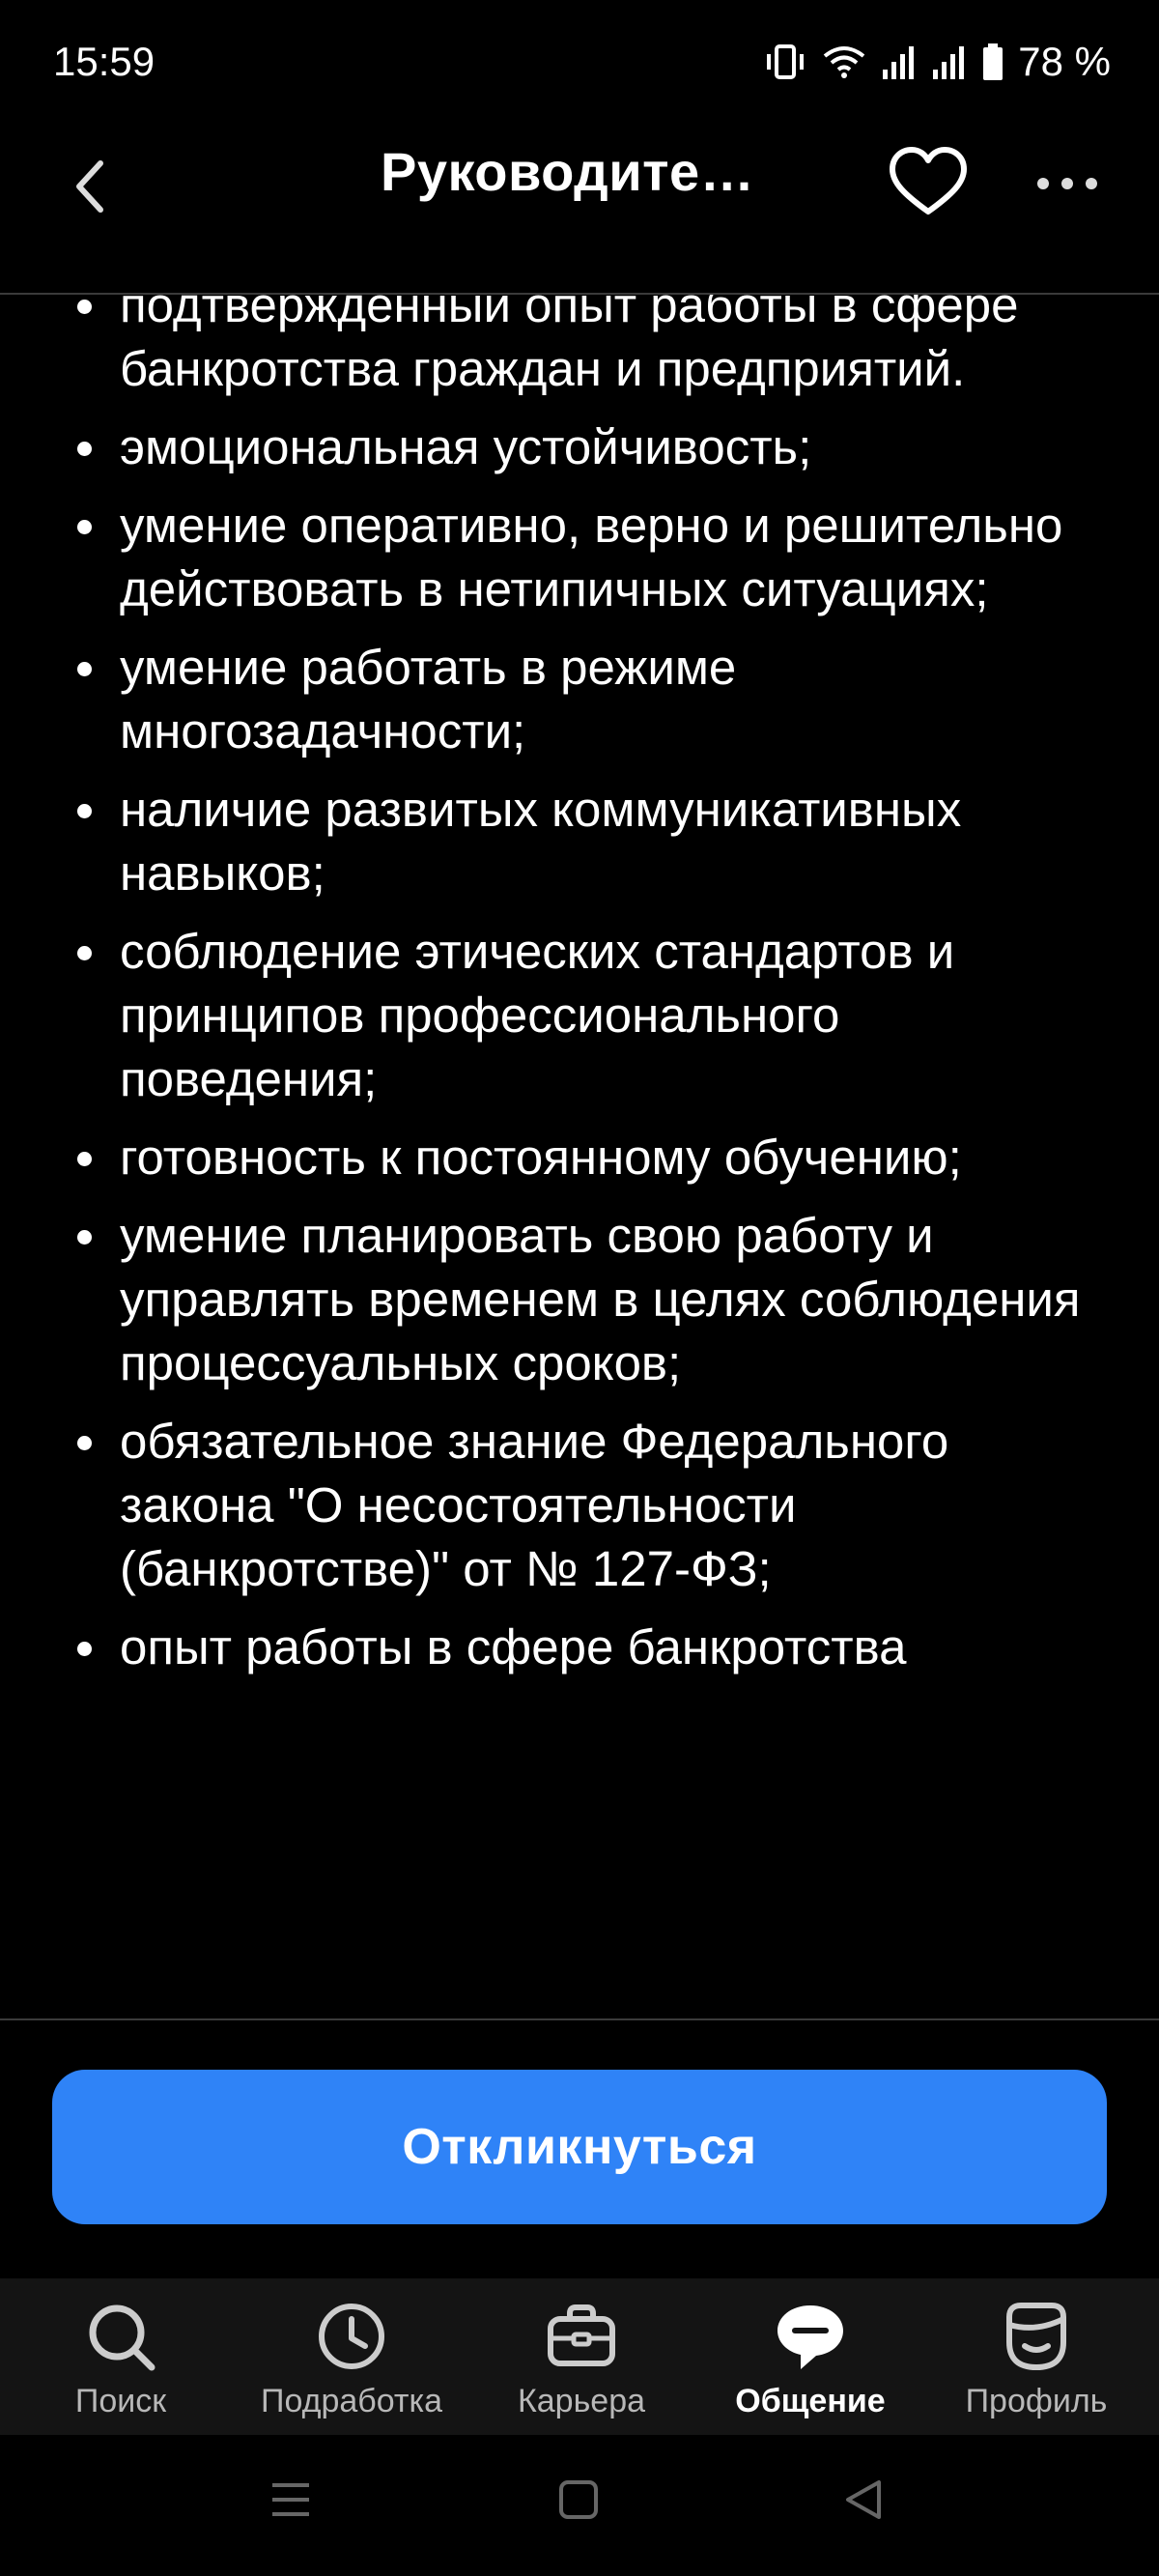 Image resolution: width=1159 pixels, height=2576 pixels. Describe the element at coordinates (810, 2337) in the screenshot. I see `chat-icon` at that location.